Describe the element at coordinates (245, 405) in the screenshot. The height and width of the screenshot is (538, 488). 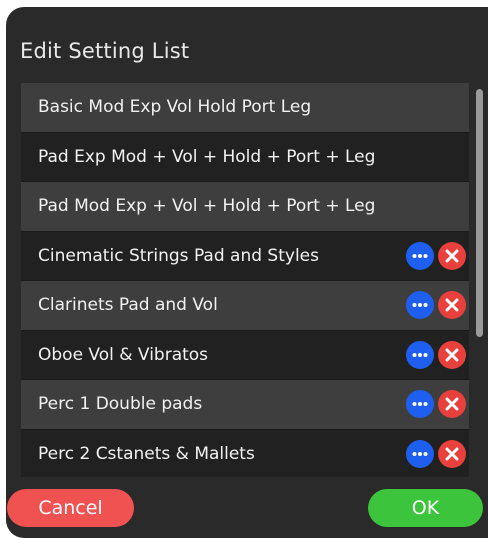
I see `list-item: Perc 1 Double pads` at that location.